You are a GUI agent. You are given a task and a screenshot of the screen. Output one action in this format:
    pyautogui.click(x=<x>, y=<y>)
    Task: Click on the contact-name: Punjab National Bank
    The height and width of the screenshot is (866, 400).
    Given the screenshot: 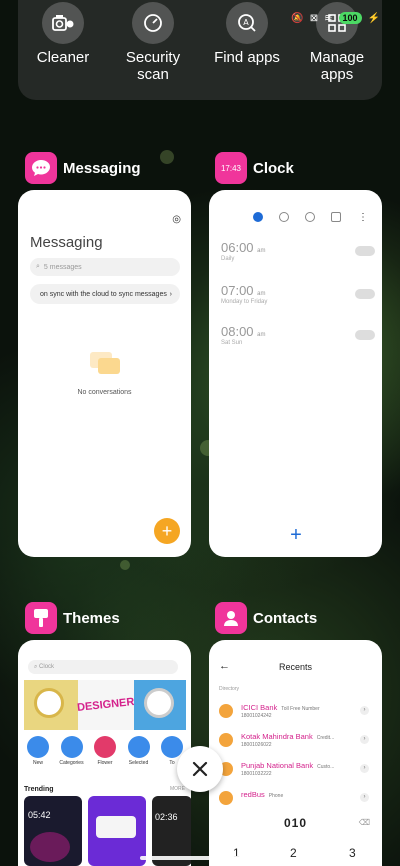 What is the action you would take?
    pyautogui.click(x=277, y=765)
    